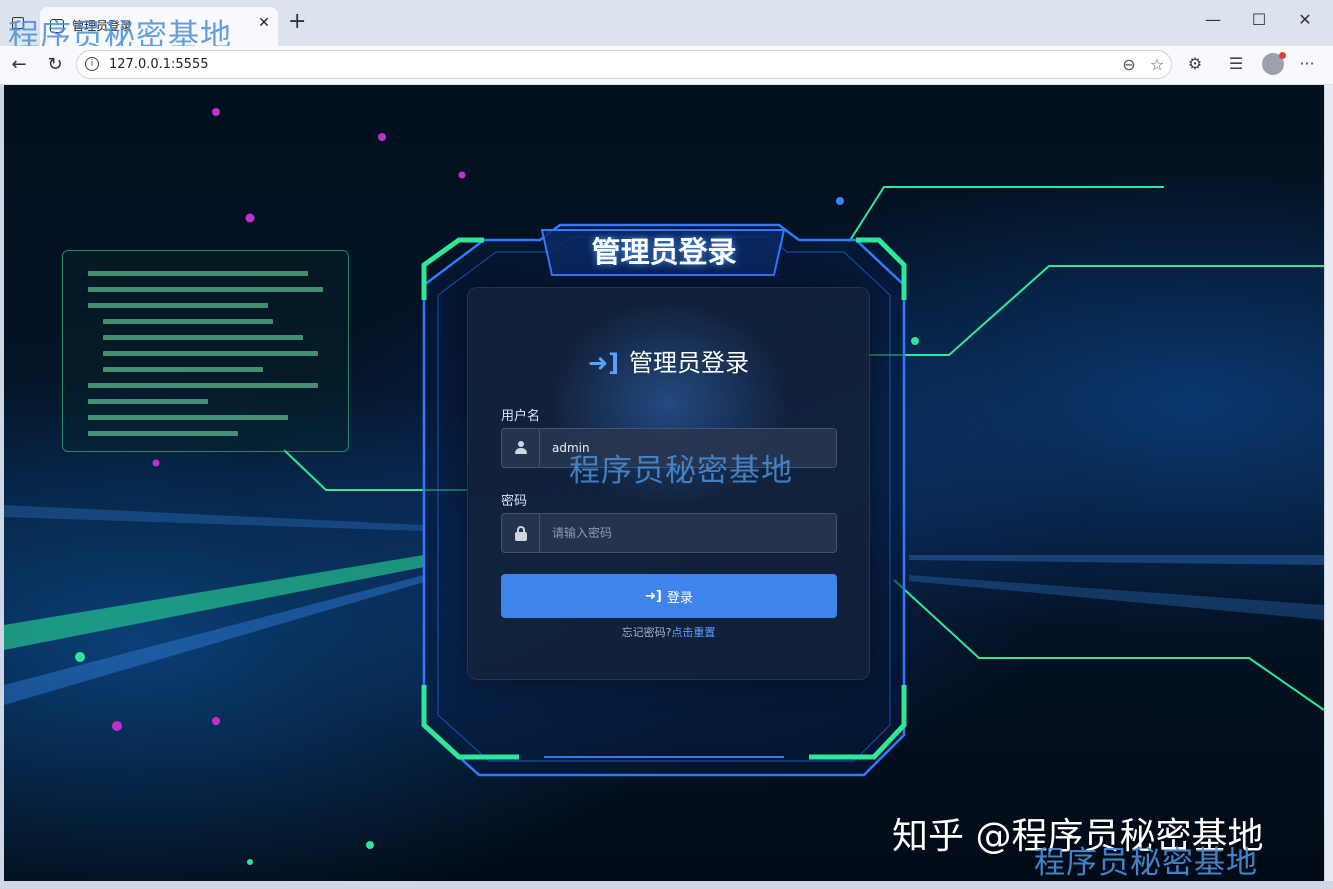 The width and height of the screenshot is (1333, 889). I want to click on login-card: ➜]管理员登录 用户名 密码 ➜]登录 忘记密码?点击重置, so click(668, 483).